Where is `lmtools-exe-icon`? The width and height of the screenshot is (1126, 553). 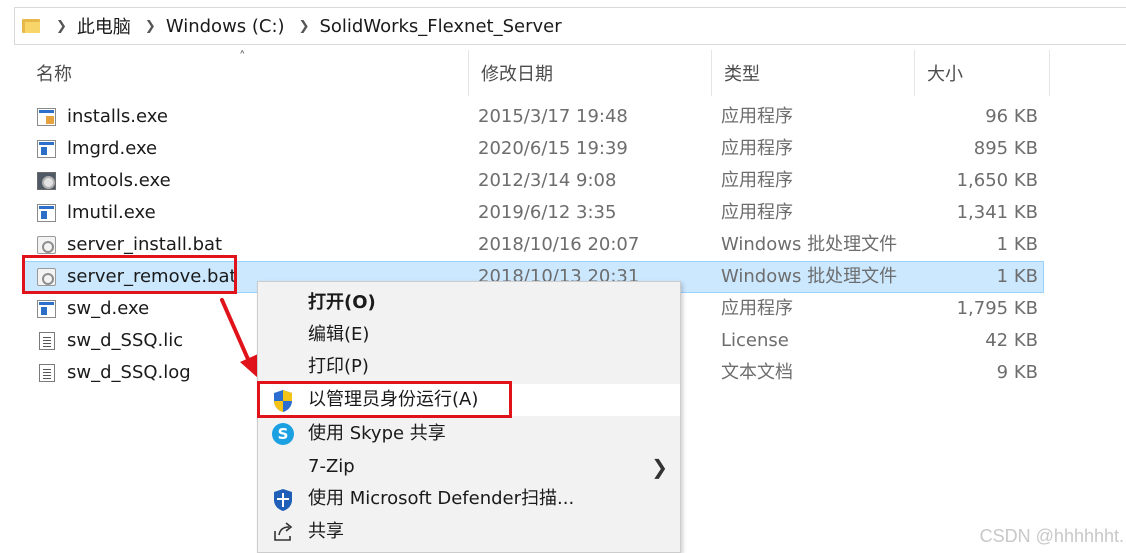 lmtools-exe-icon is located at coordinates (46, 181).